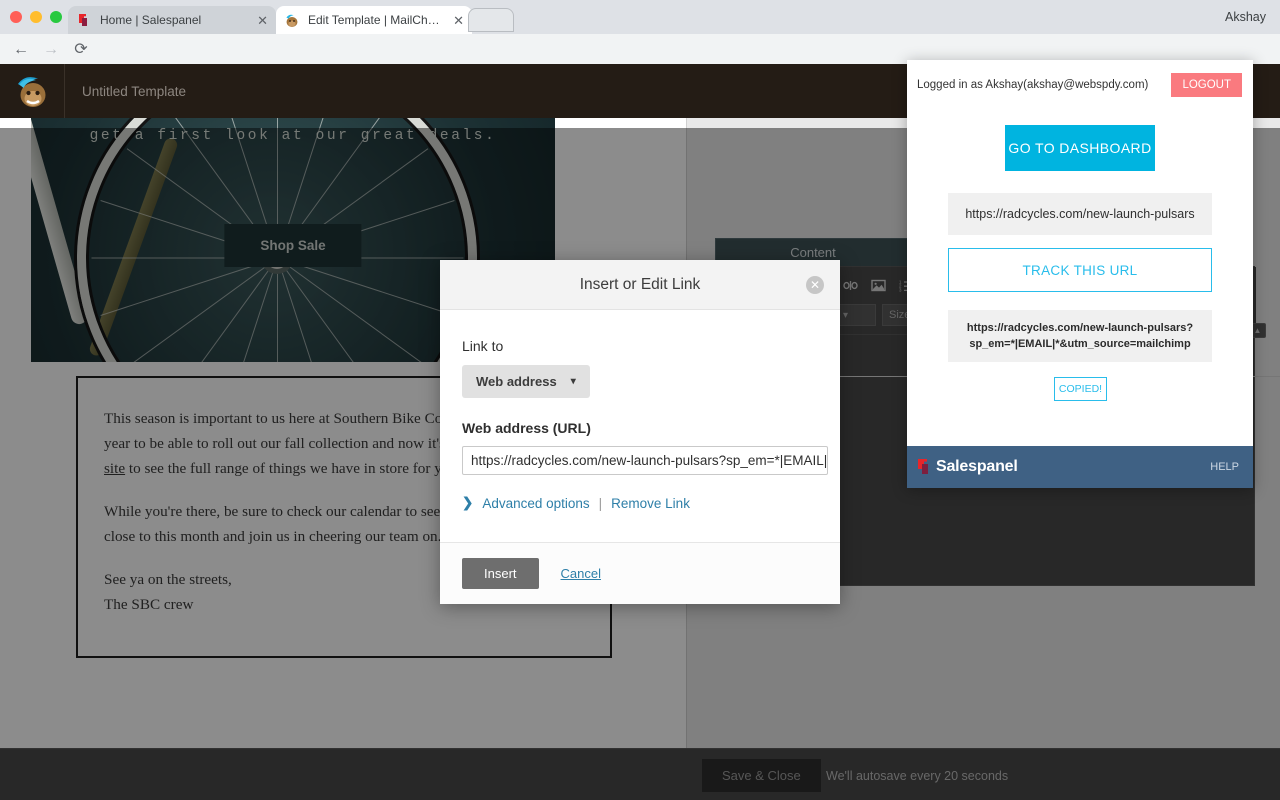 The image size is (1280, 800). Describe the element at coordinates (16, 17) in the screenshot. I see `close-window-button` at that location.